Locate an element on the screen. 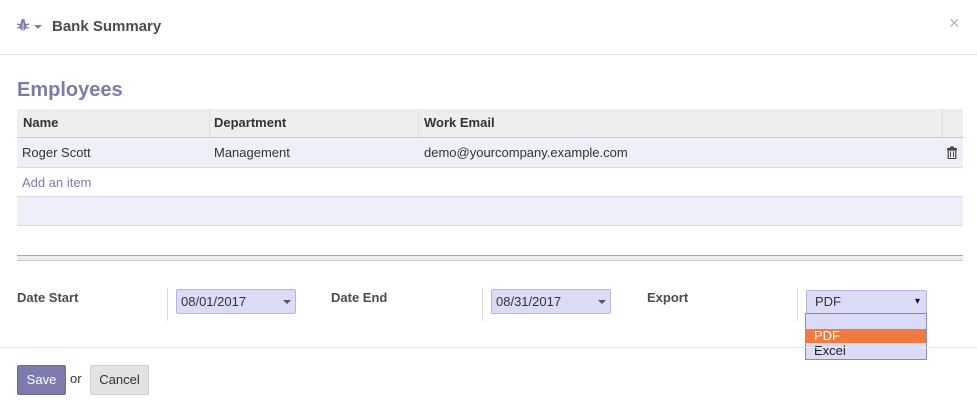  chevron-down-icon: ▾ is located at coordinates (917, 302).